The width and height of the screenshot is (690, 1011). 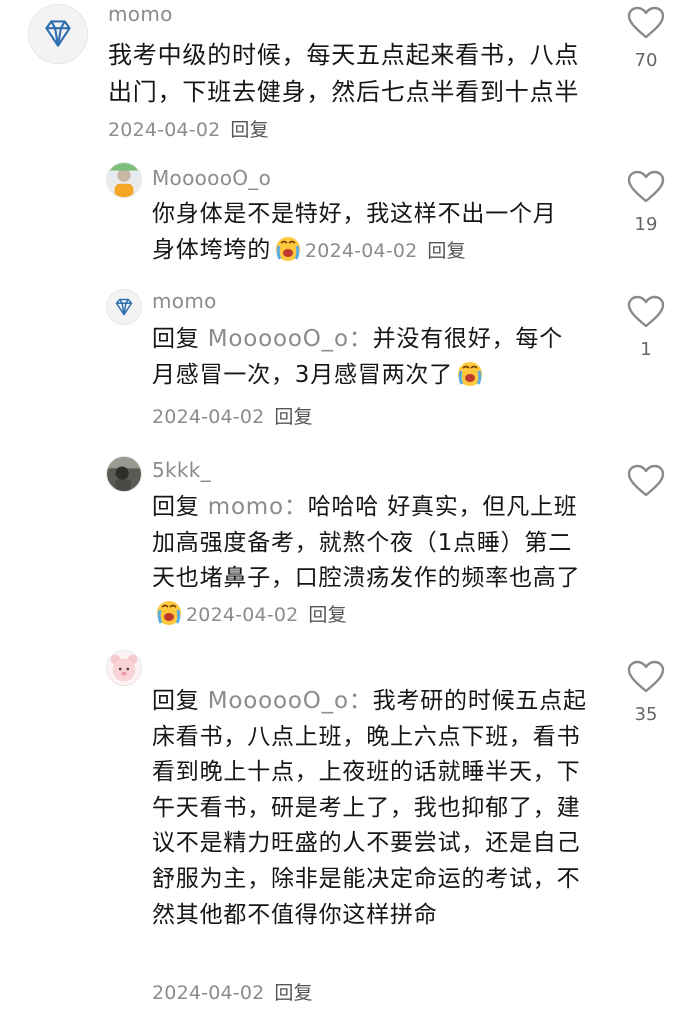 I want to click on like-count: 19, so click(x=646, y=224).